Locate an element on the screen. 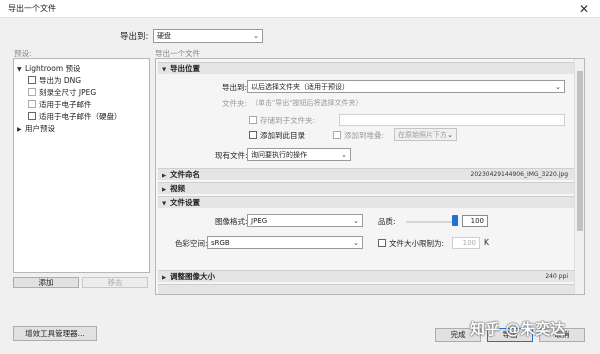 Image resolution: width=600 pixels, height=354 pixels. subfolder-option: 存储到子文件夹: is located at coordinates (282, 120).